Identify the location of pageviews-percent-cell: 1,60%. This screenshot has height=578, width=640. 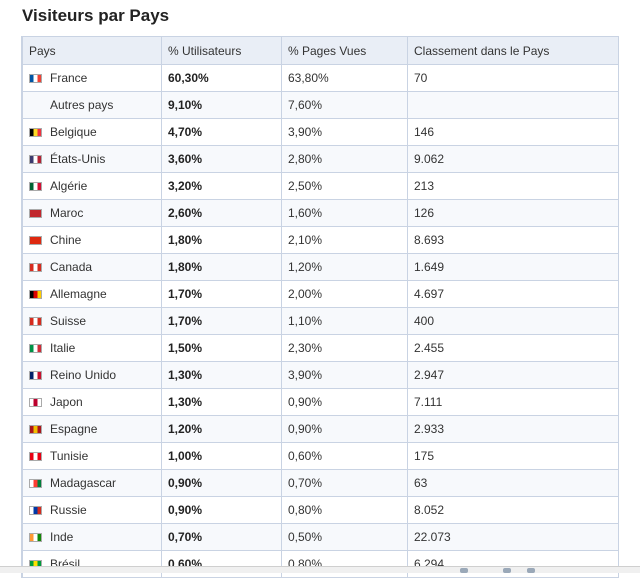
(344, 213).